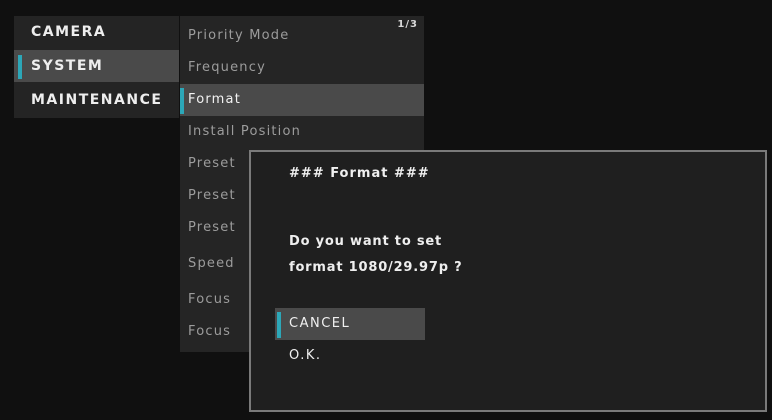 The image size is (772, 420). I want to click on dialog-title: ### Format ###, so click(359, 173).